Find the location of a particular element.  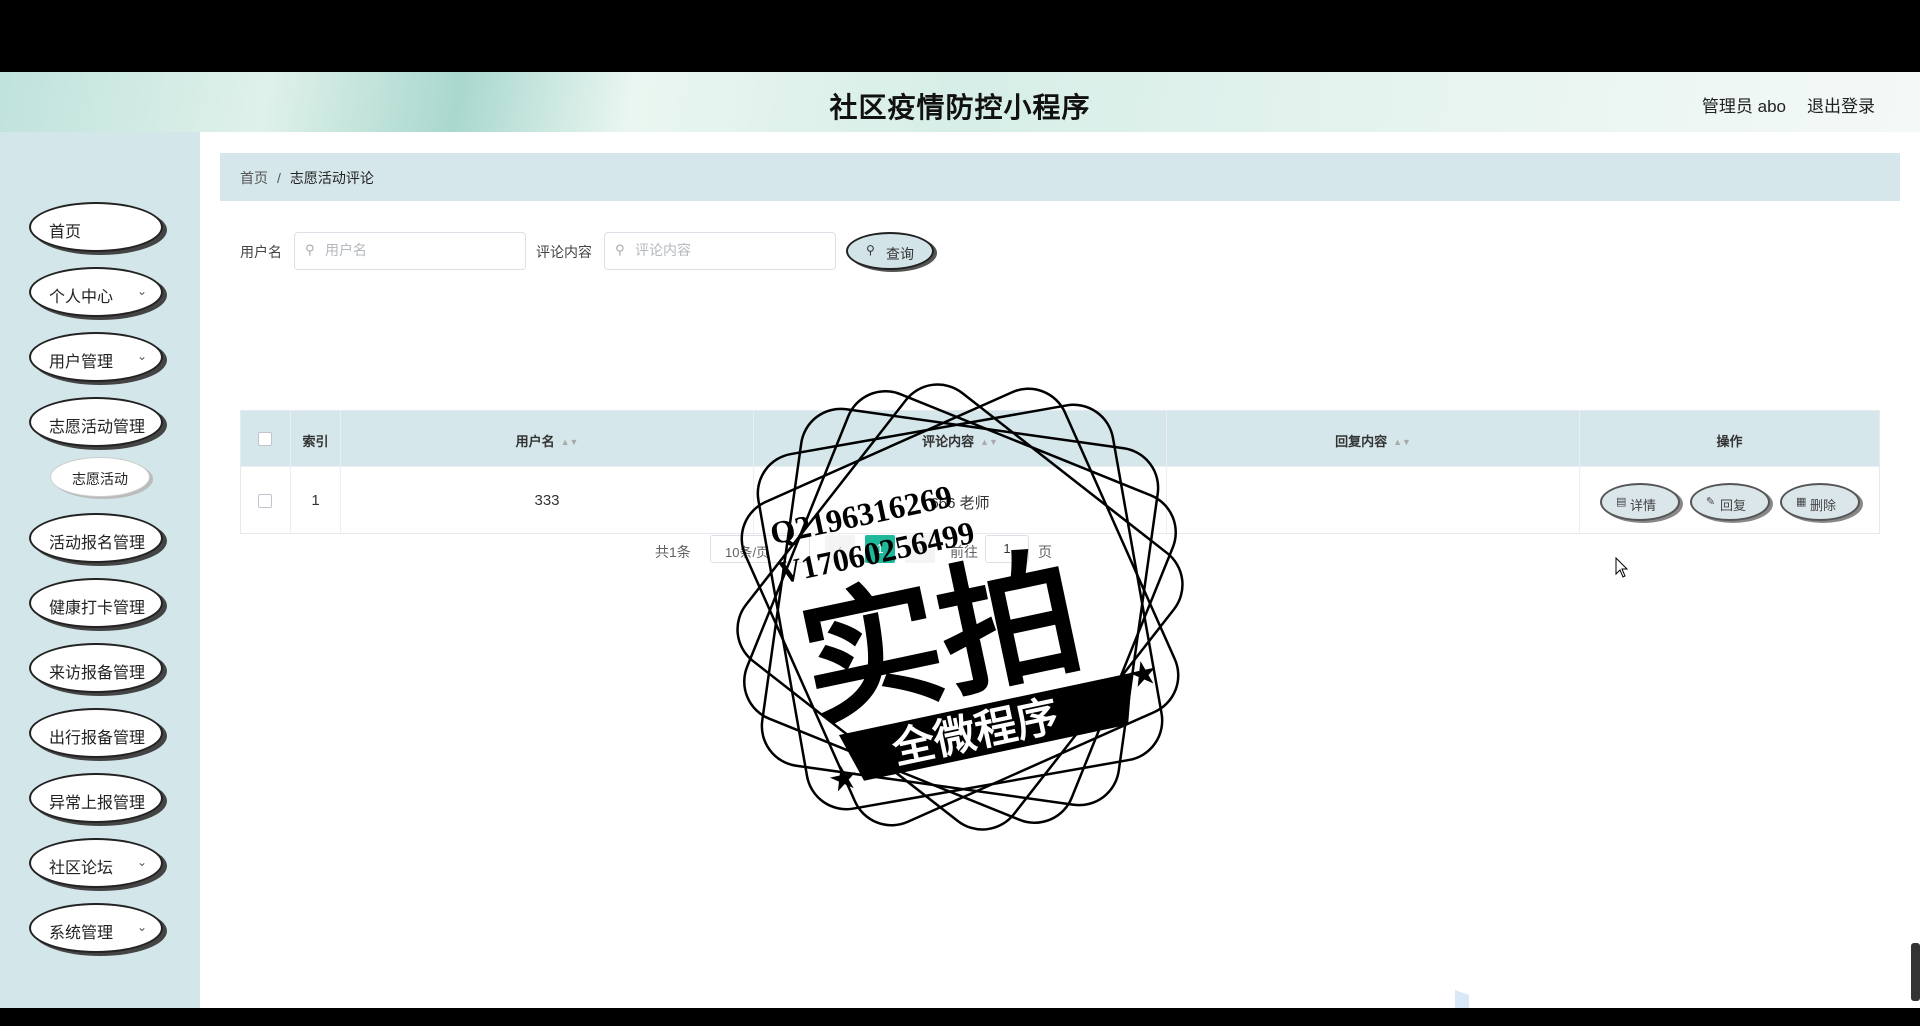

sidebar-item-health-checkin: 健康打卡管理 is located at coordinates (96, 603).